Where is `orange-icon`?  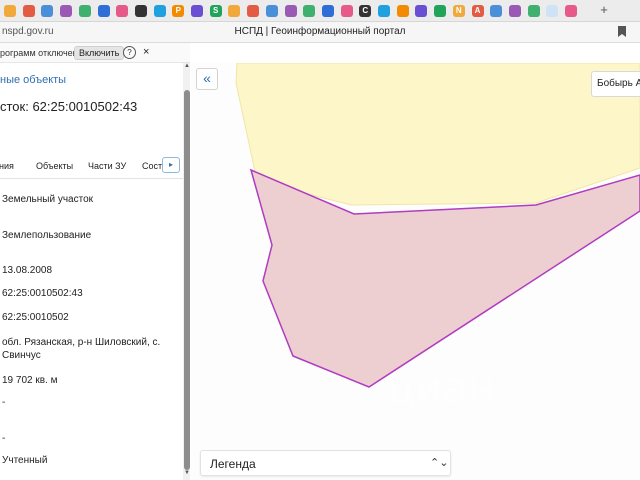 orange-icon is located at coordinates (234, 11).